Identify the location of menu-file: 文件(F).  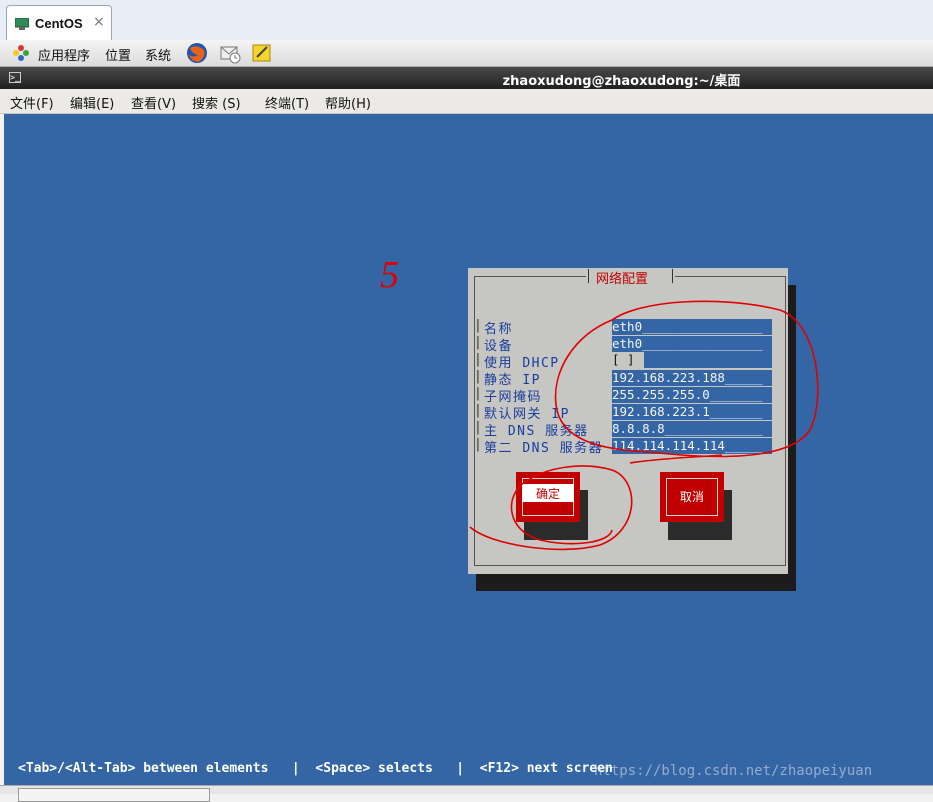
(32, 102).